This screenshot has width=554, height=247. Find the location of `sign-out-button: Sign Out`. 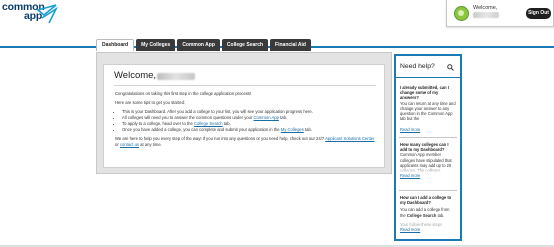

sign-out-button: Sign Out is located at coordinates (538, 13).